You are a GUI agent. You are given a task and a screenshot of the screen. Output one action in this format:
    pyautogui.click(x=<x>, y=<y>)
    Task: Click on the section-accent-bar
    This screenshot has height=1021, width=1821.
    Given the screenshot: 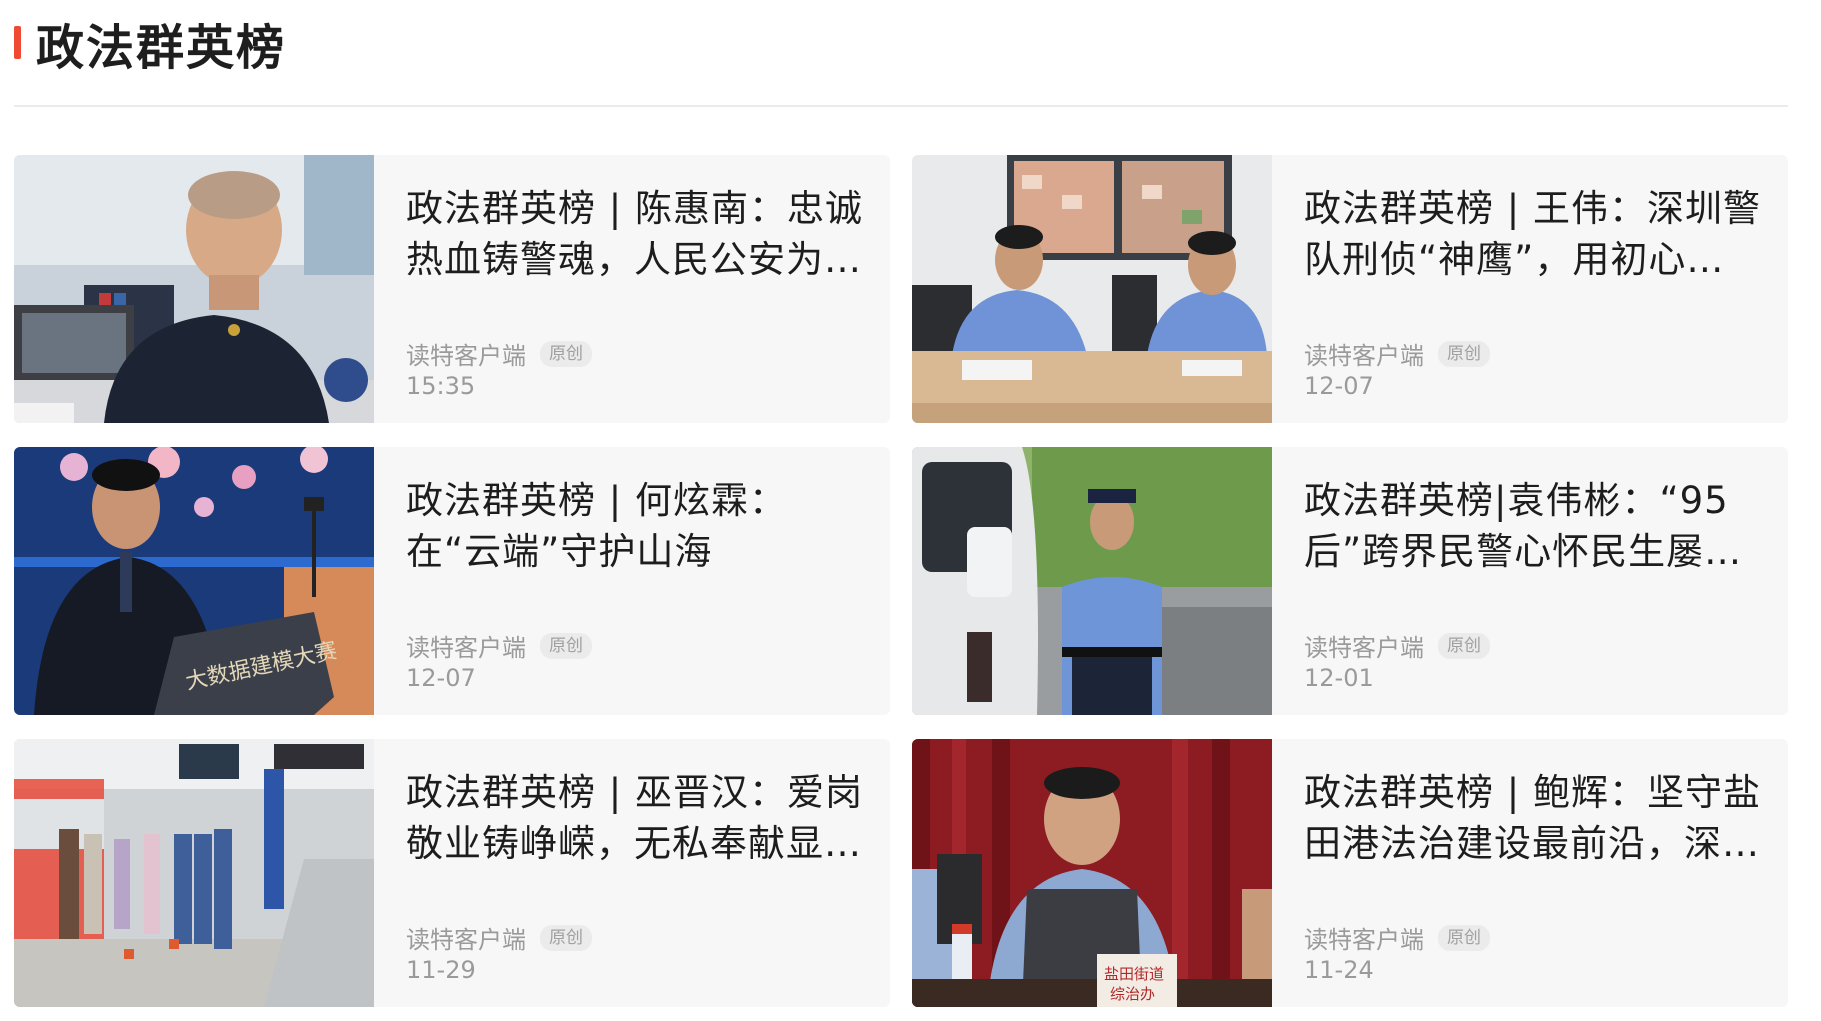 What is the action you would take?
    pyautogui.click(x=17, y=42)
    